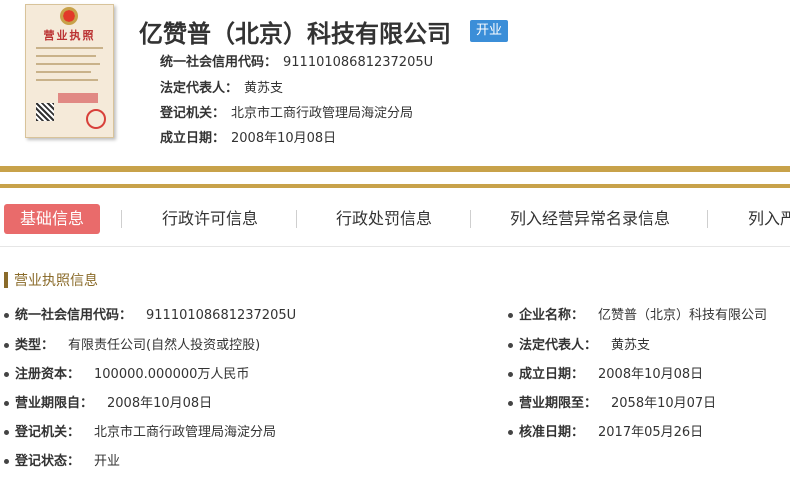 The width and height of the screenshot is (790, 478). I want to click on header-credit-code-label: 统一社会信用代码：, so click(219, 62).